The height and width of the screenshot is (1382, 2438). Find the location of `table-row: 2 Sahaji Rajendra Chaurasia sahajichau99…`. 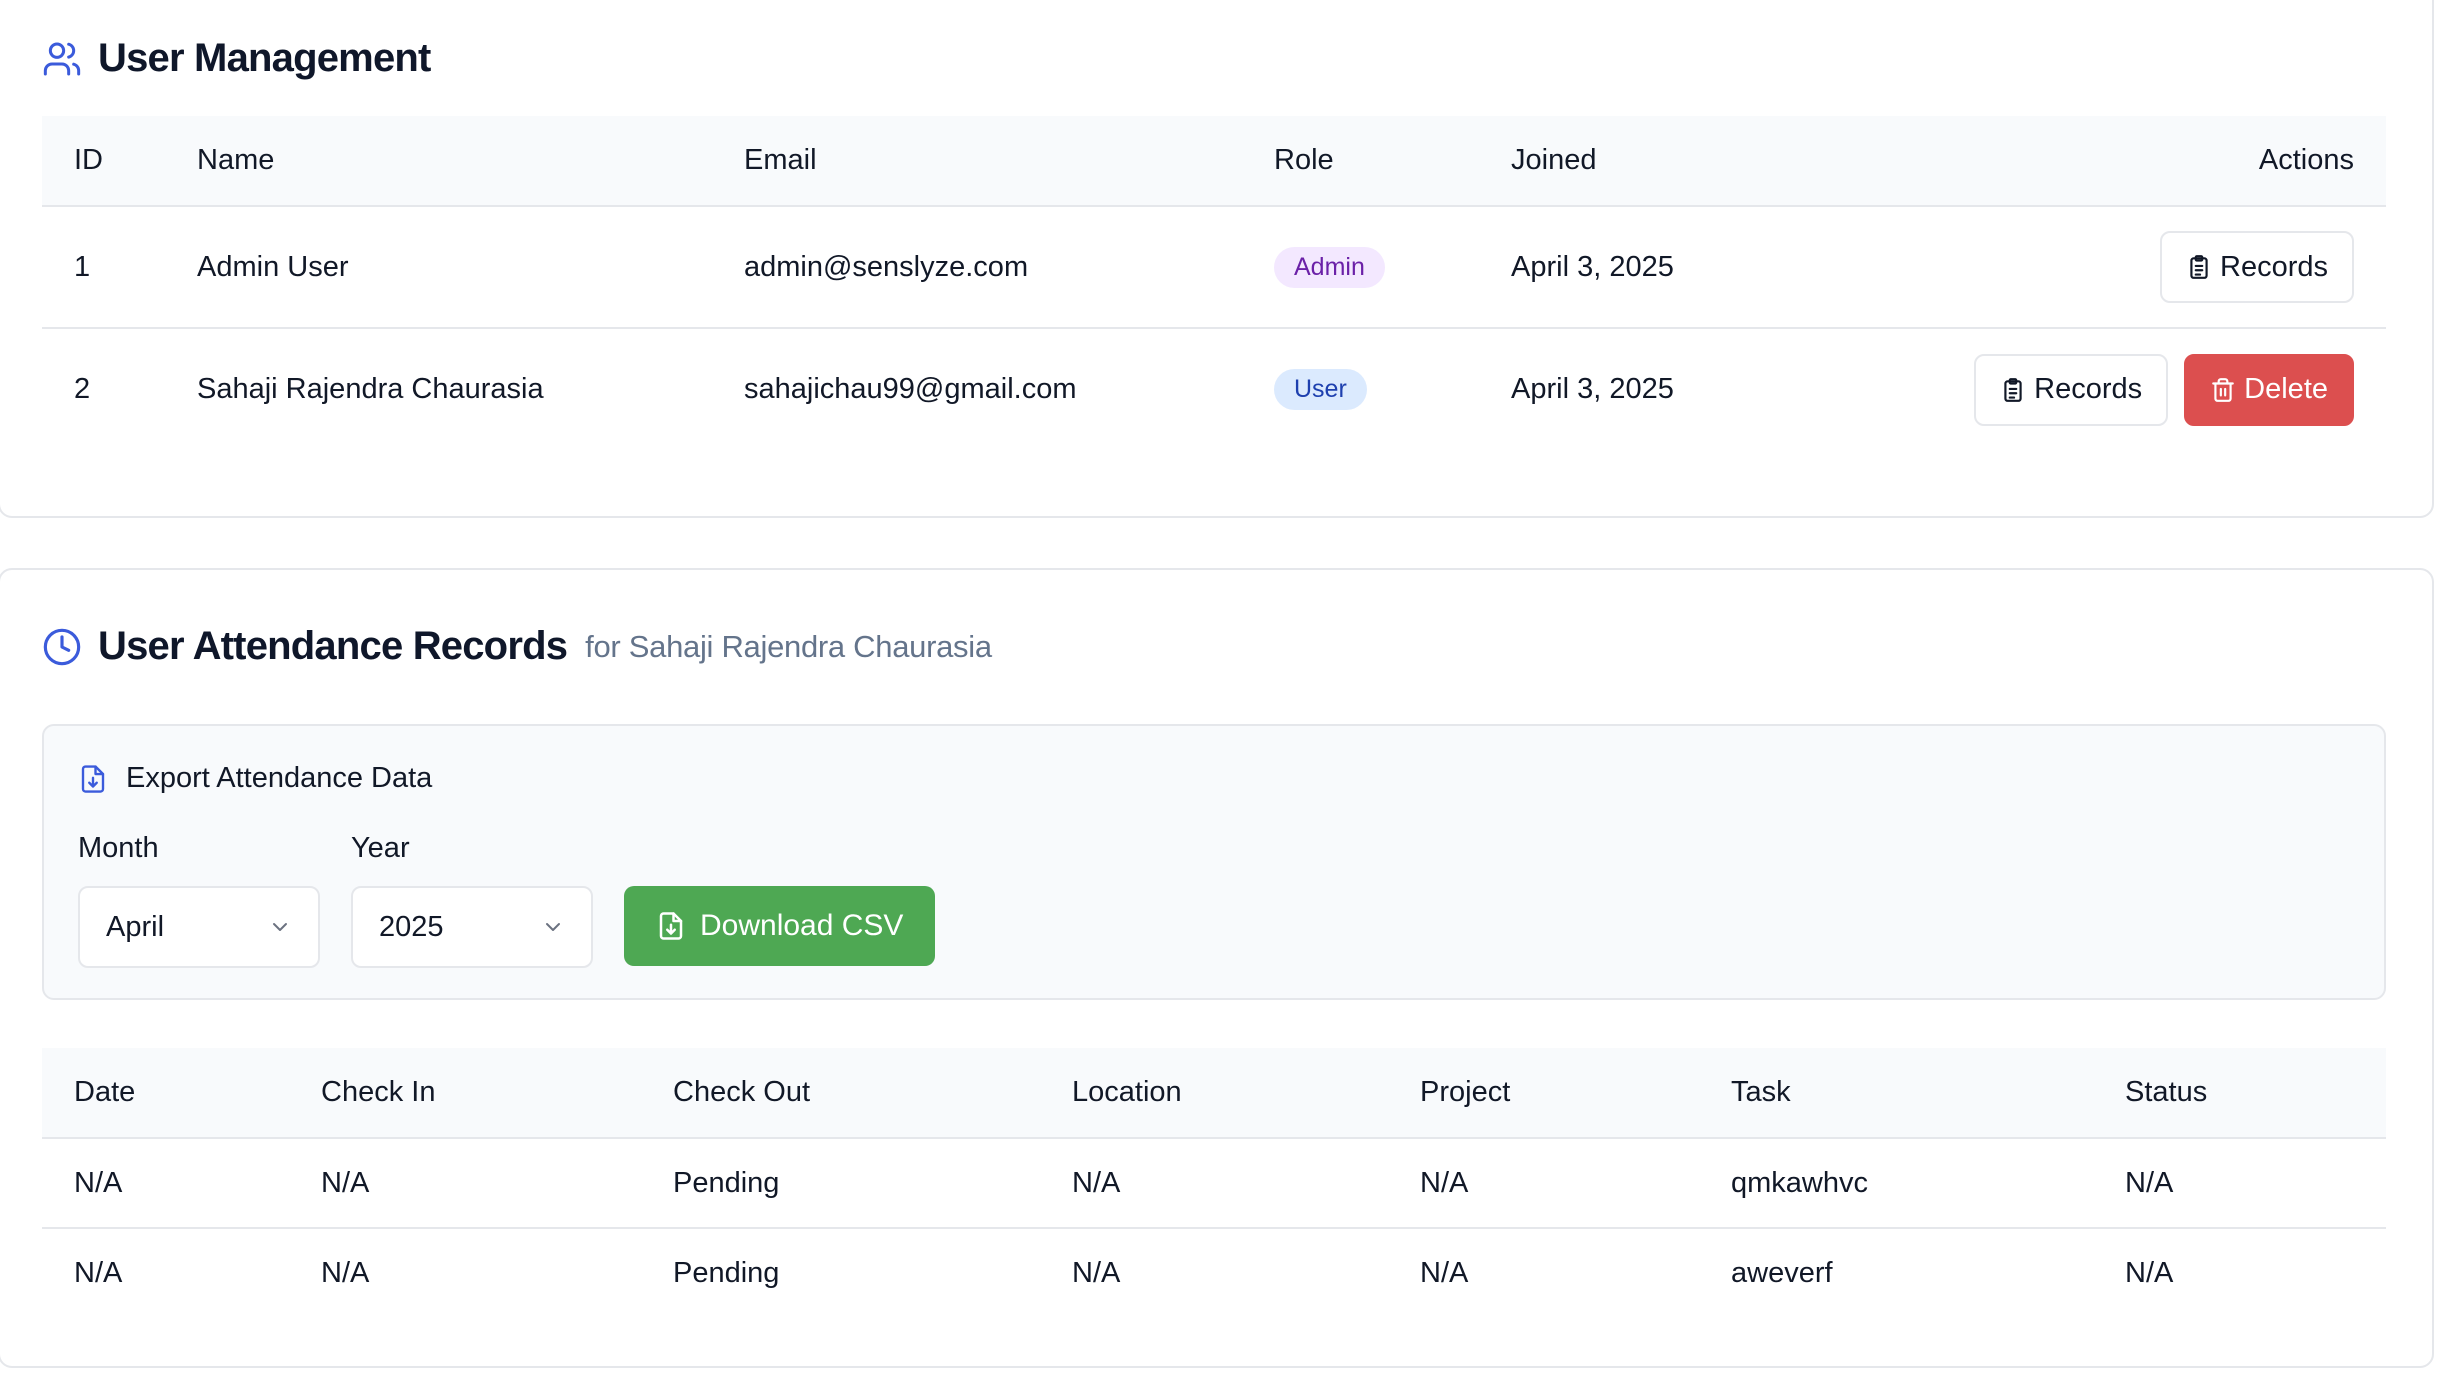

table-row: 2 Sahaji Rajendra Chaurasia sahajichau99… is located at coordinates (1214, 389).